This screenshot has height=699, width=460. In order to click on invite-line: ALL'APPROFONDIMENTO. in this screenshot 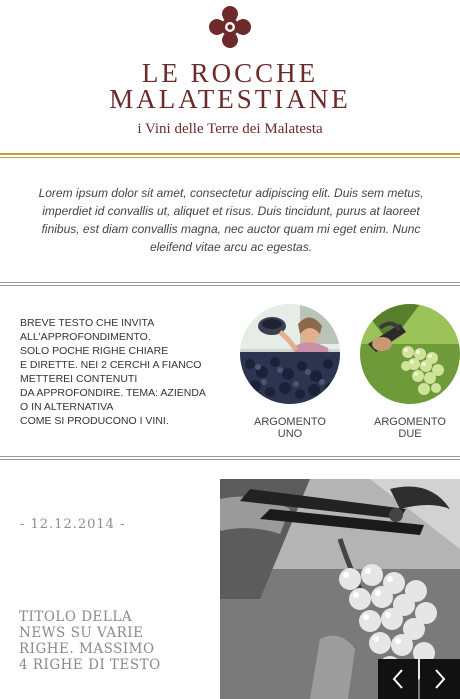, I will do `click(85, 337)`.